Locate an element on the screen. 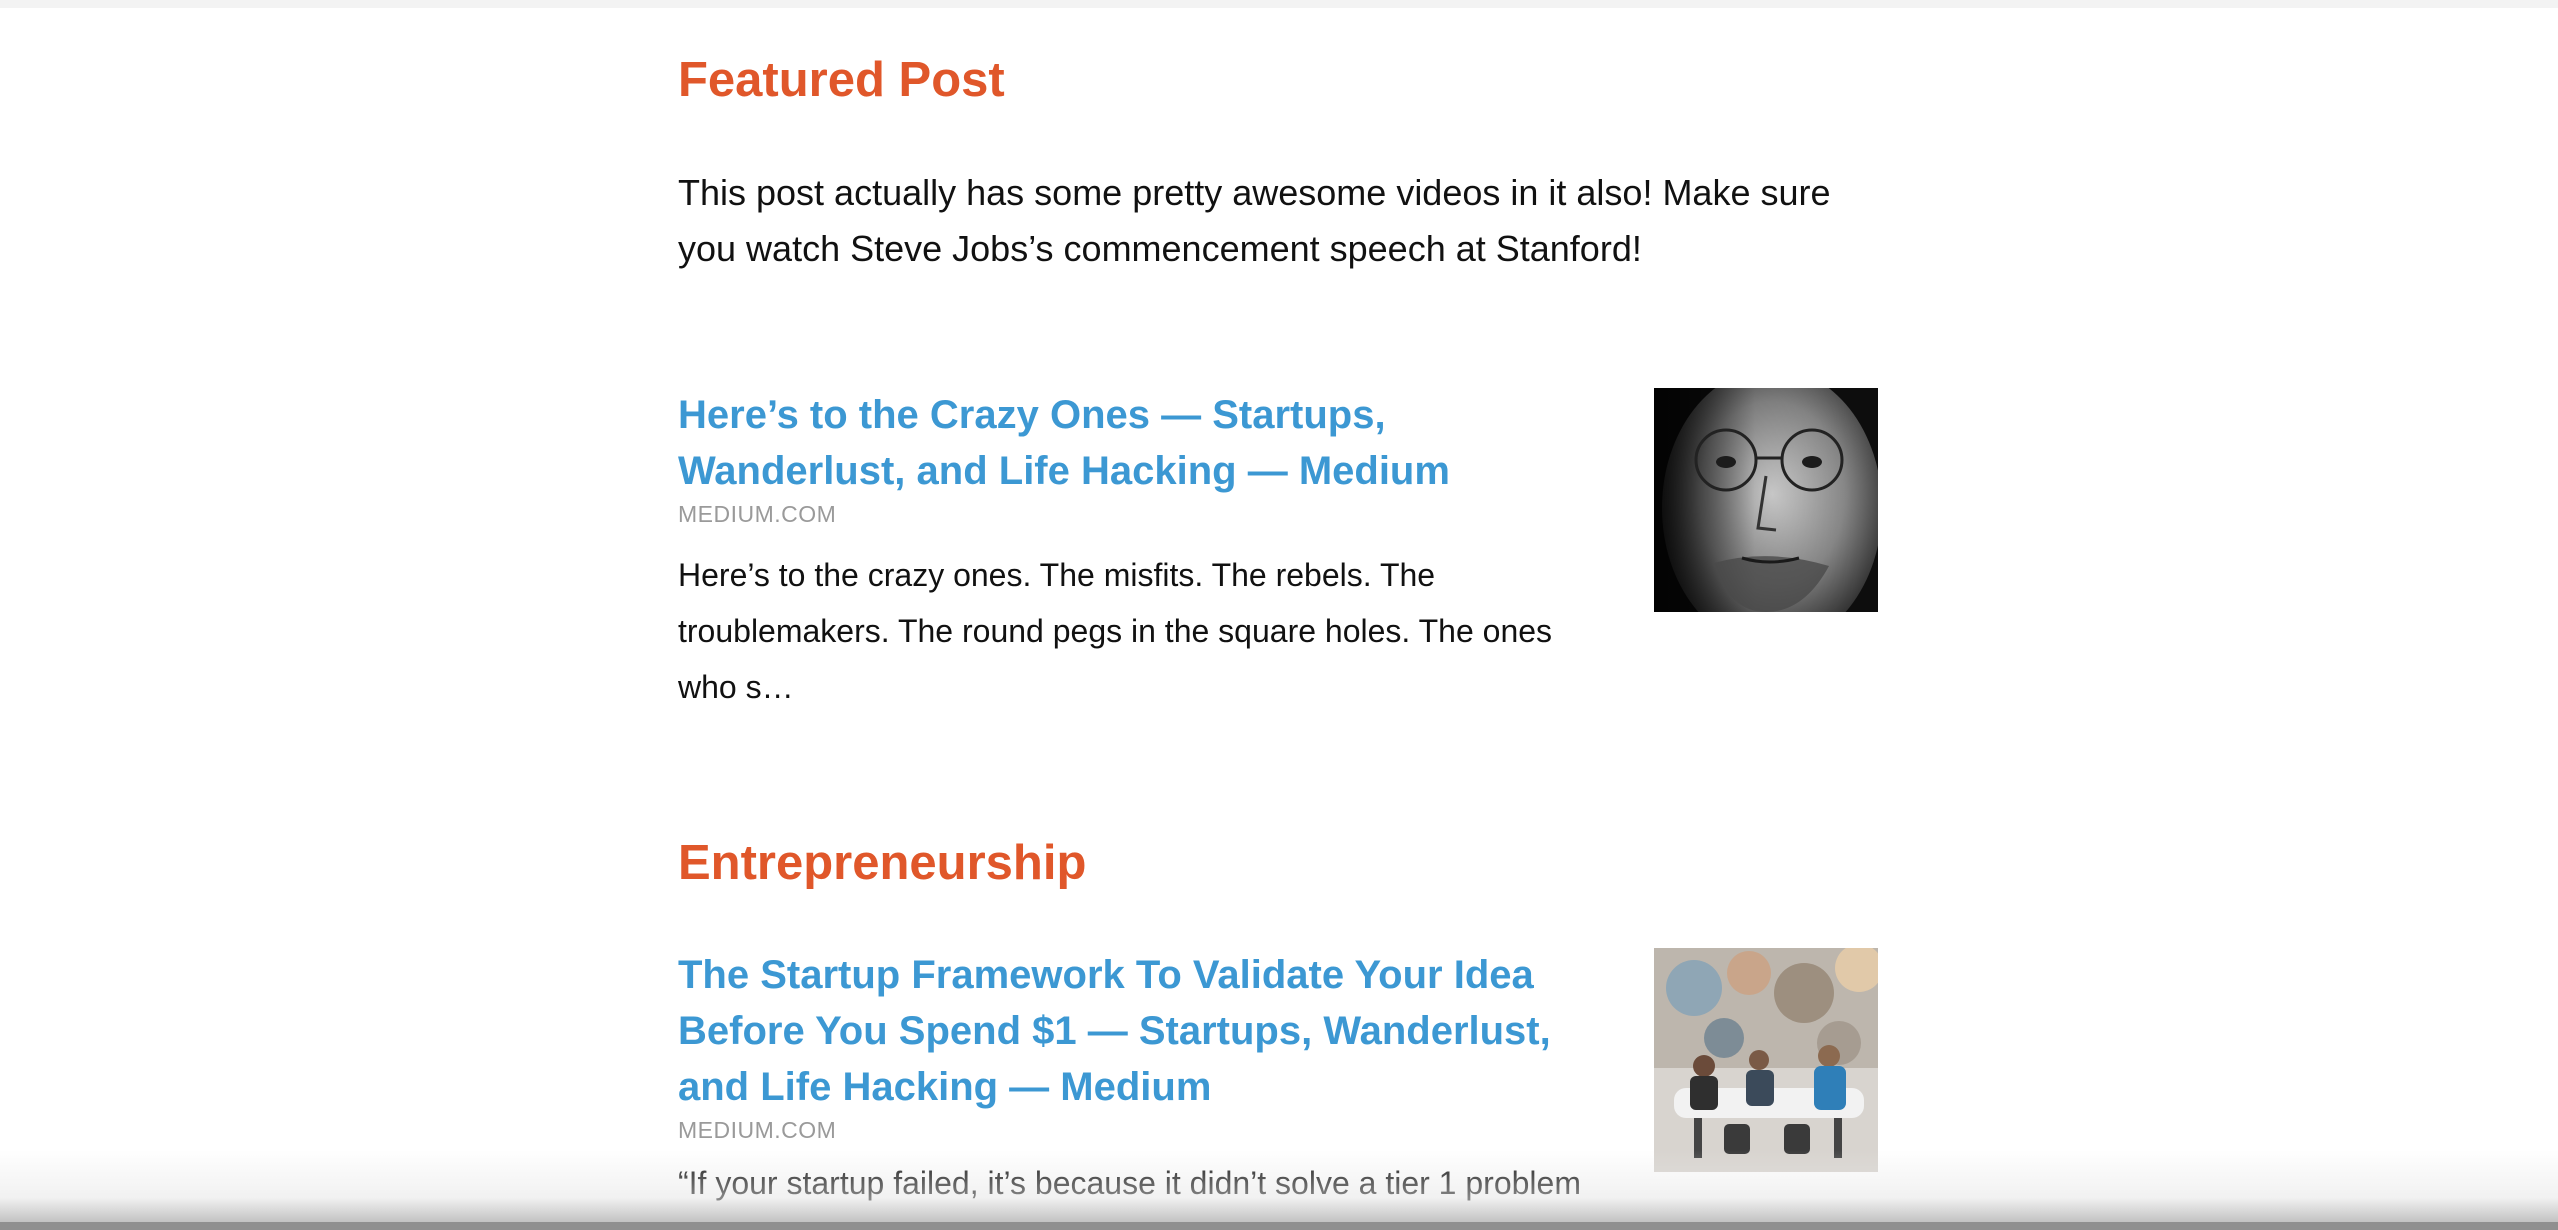  bottom-window-edge is located at coordinates (1279, 1226).